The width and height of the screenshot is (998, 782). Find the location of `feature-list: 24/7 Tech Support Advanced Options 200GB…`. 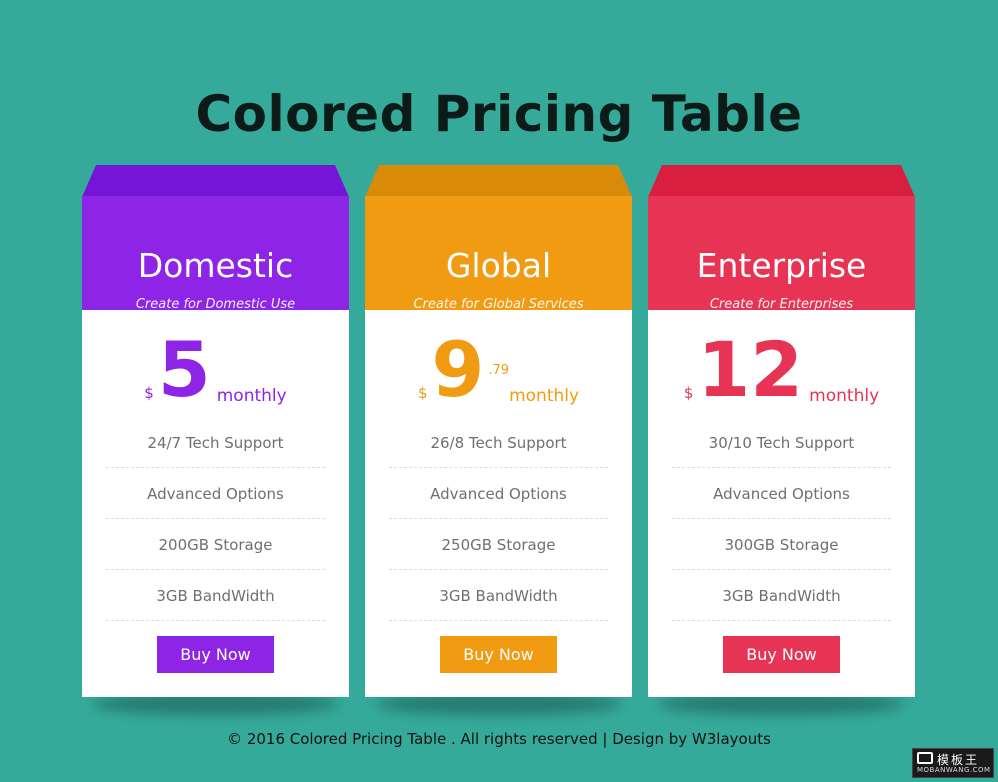

feature-list: 24/7 Tech Support Advanced Options 200GB… is located at coordinates (215, 519).